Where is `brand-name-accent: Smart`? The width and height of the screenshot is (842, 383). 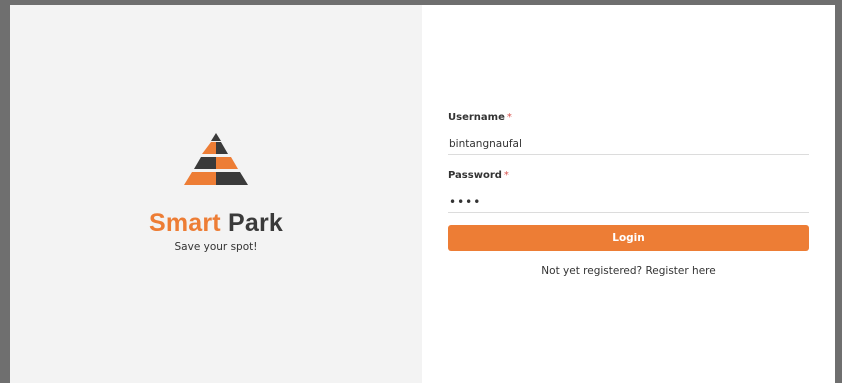 brand-name-accent: Smart is located at coordinates (184, 223).